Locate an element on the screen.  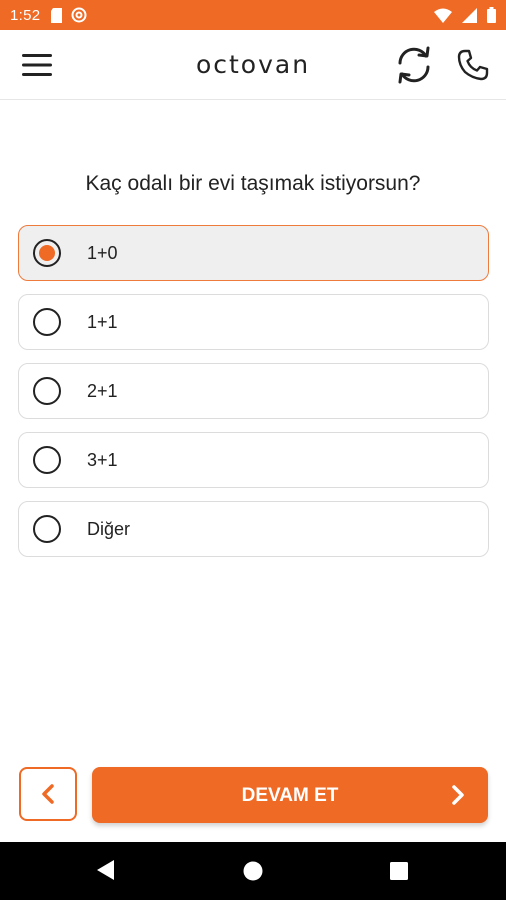
status-notification-icons is located at coordinates (68, 15).